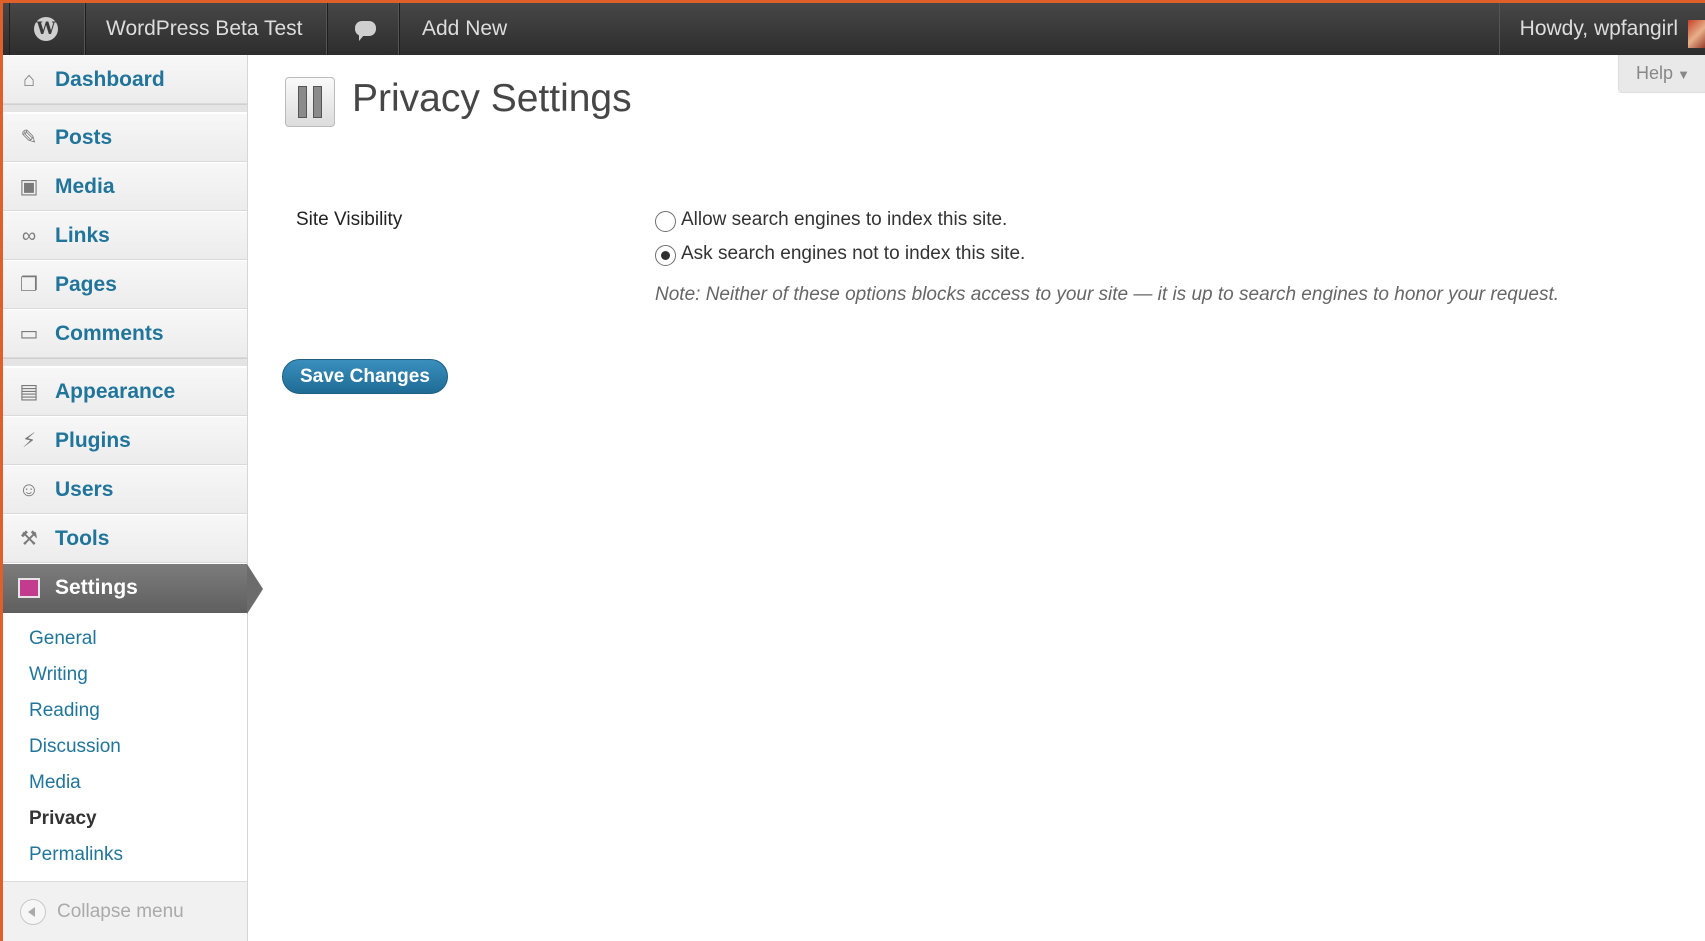  I want to click on allow-indexing-radio, so click(665, 221).